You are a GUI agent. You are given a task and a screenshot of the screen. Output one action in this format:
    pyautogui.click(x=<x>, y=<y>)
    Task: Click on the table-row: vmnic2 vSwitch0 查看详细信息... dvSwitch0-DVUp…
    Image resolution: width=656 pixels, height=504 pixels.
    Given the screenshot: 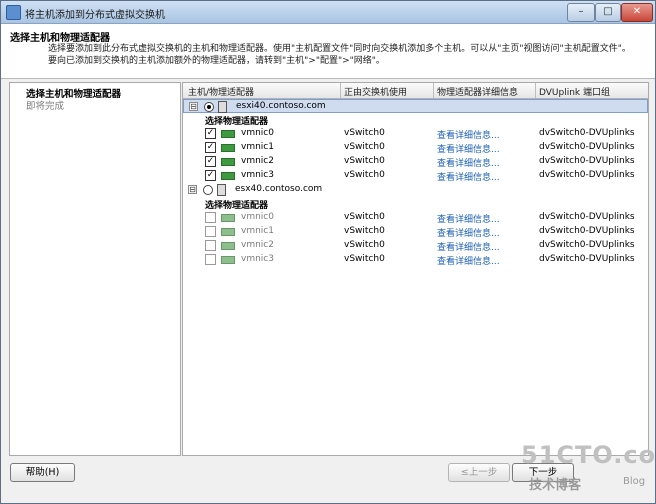 What is the action you would take?
    pyautogui.click(x=415, y=246)
    